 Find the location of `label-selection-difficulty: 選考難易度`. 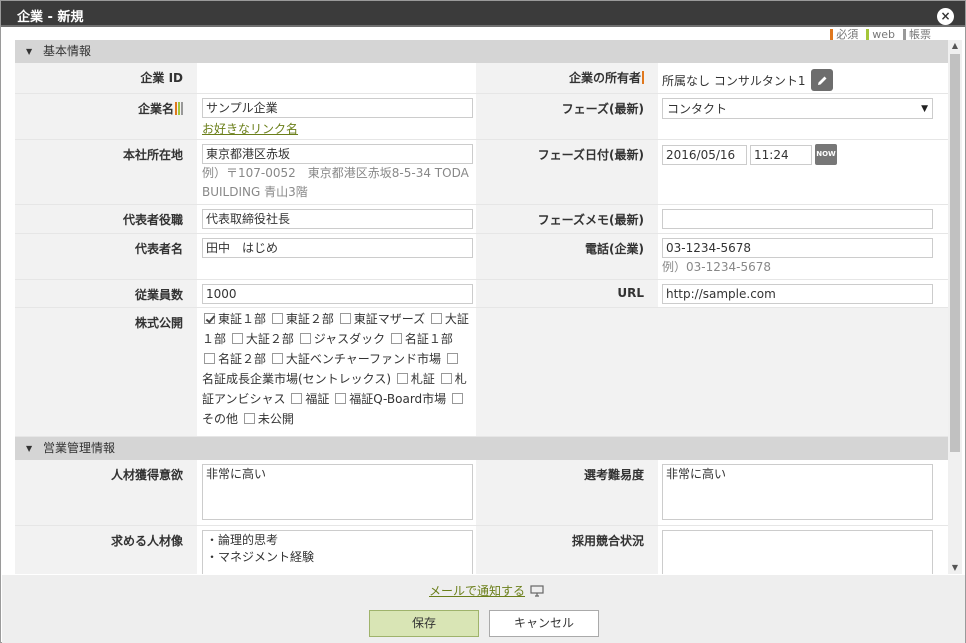

label-selection-difficulty: 選考難易度 is located at coordinates (567, 492).